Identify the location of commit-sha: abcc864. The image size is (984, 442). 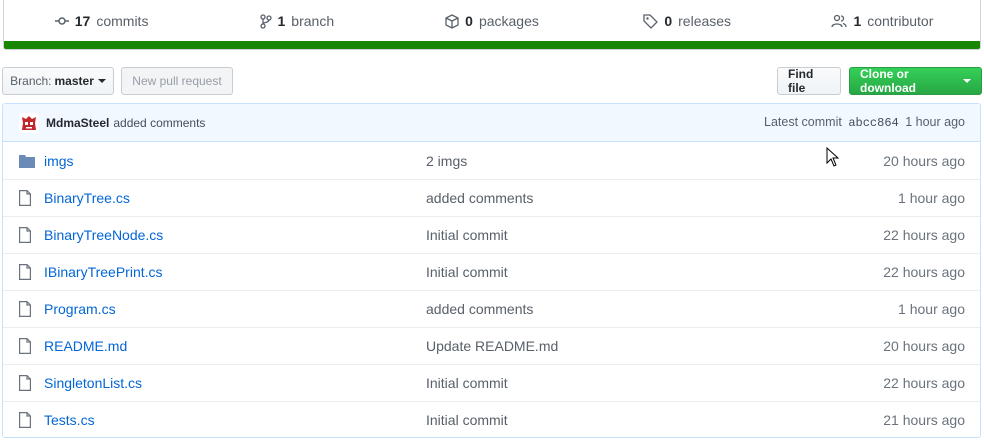
(873, 123).